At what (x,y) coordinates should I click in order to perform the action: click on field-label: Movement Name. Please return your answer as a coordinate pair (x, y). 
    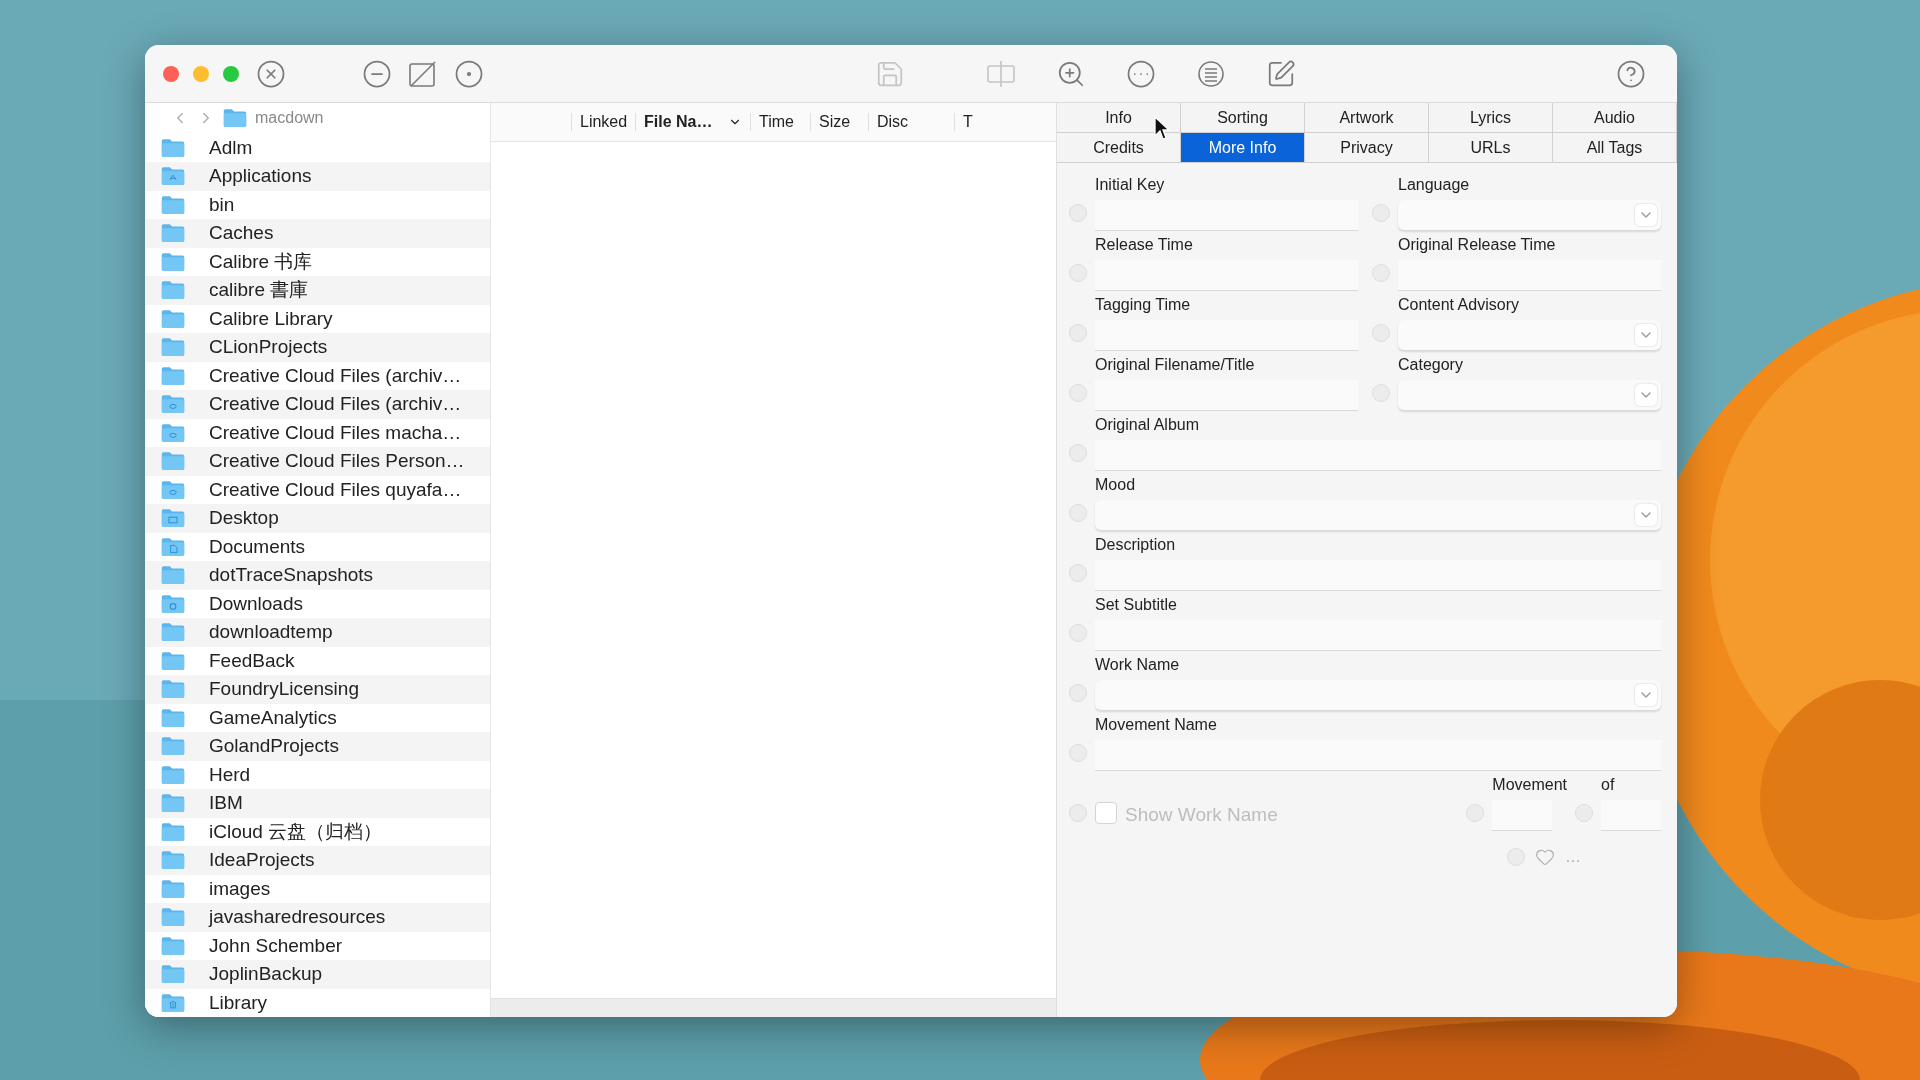
    Looking at the image, I should click on (1156, 725).